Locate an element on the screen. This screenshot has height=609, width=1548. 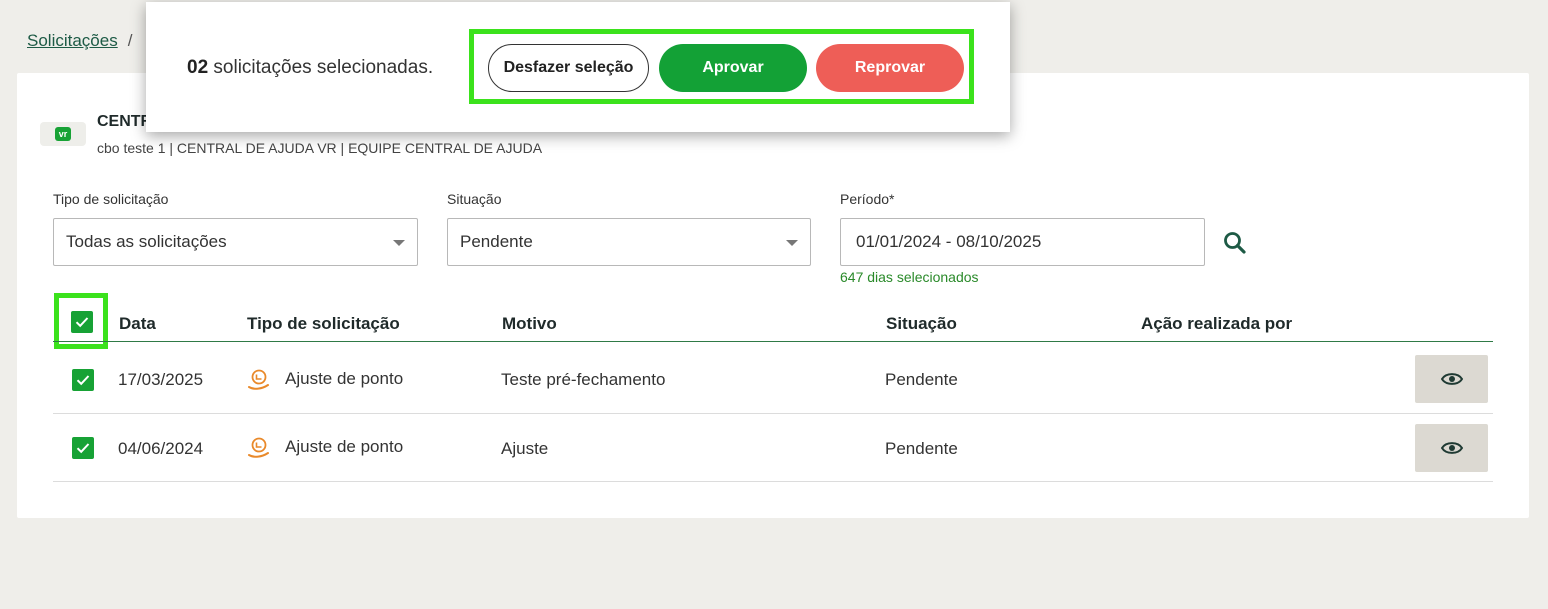
header-request-type: Tipo de solicitação is located at coordinates (323, 324).